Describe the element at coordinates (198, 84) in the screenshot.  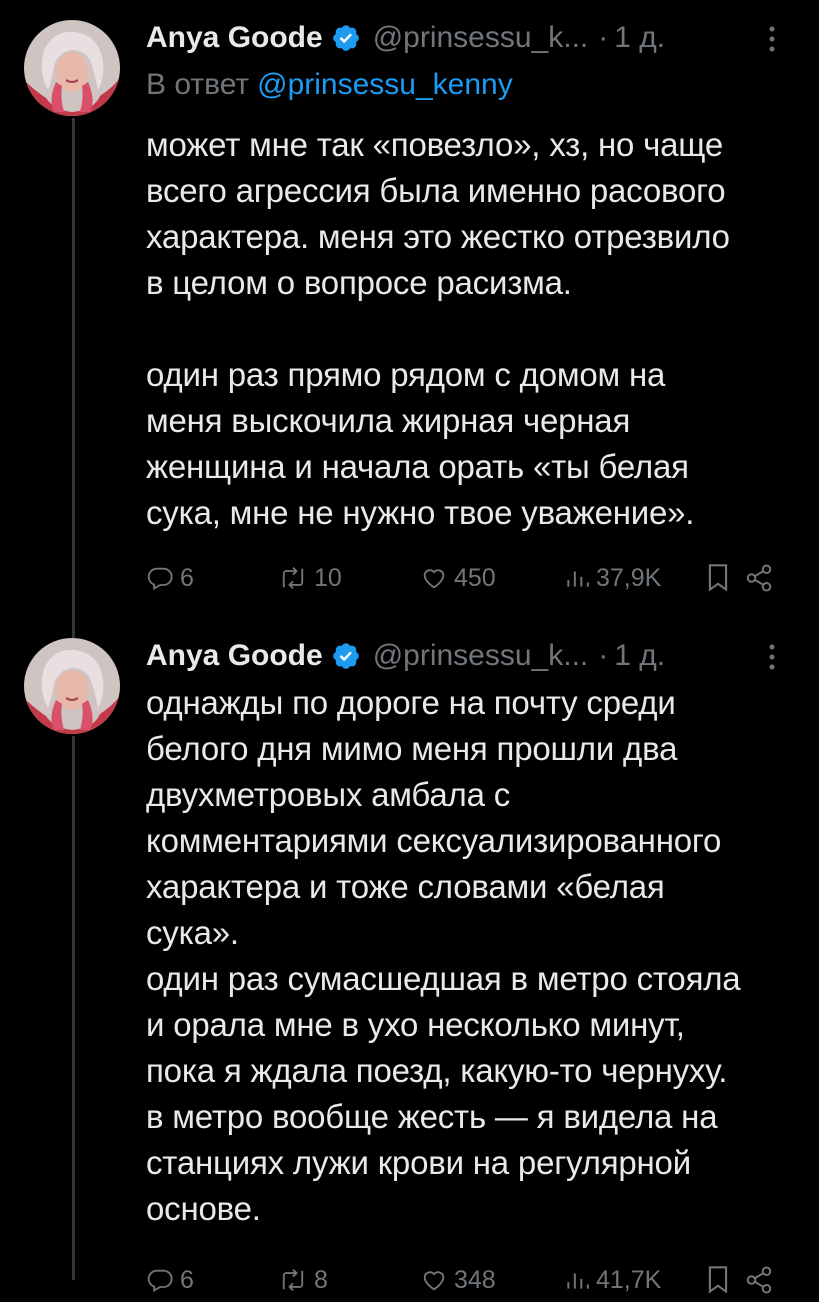
I see `reply-to-prefix: В ответ` at that location.